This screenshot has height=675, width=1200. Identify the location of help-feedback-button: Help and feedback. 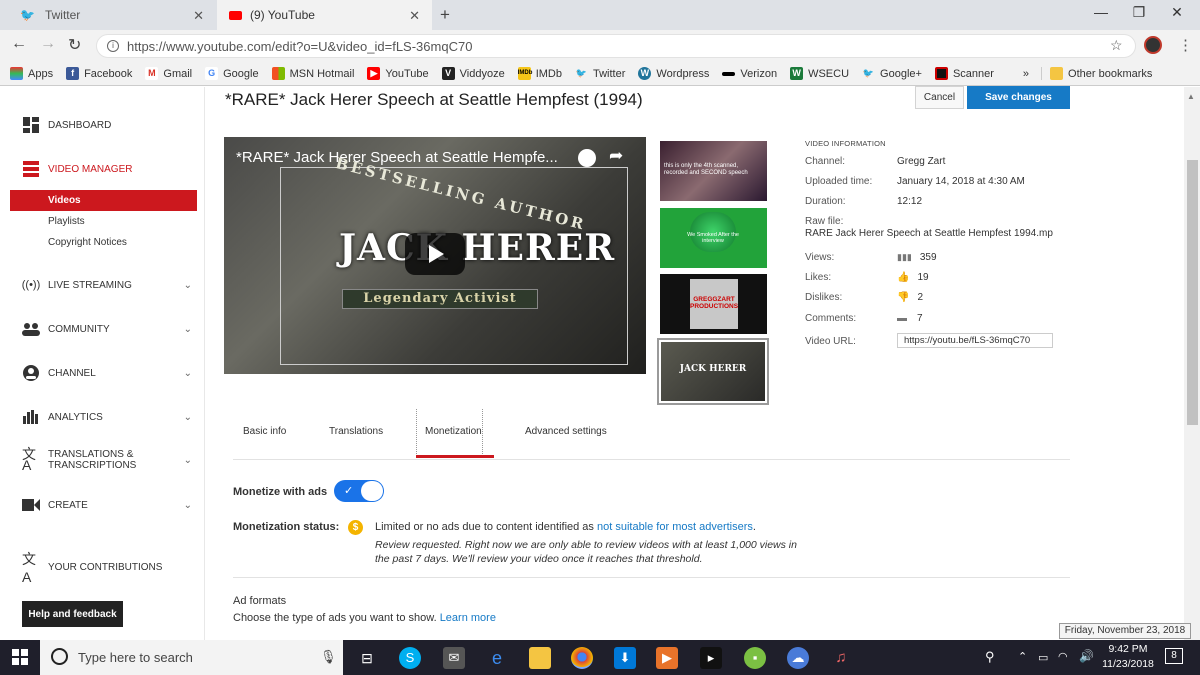
(72, 614).